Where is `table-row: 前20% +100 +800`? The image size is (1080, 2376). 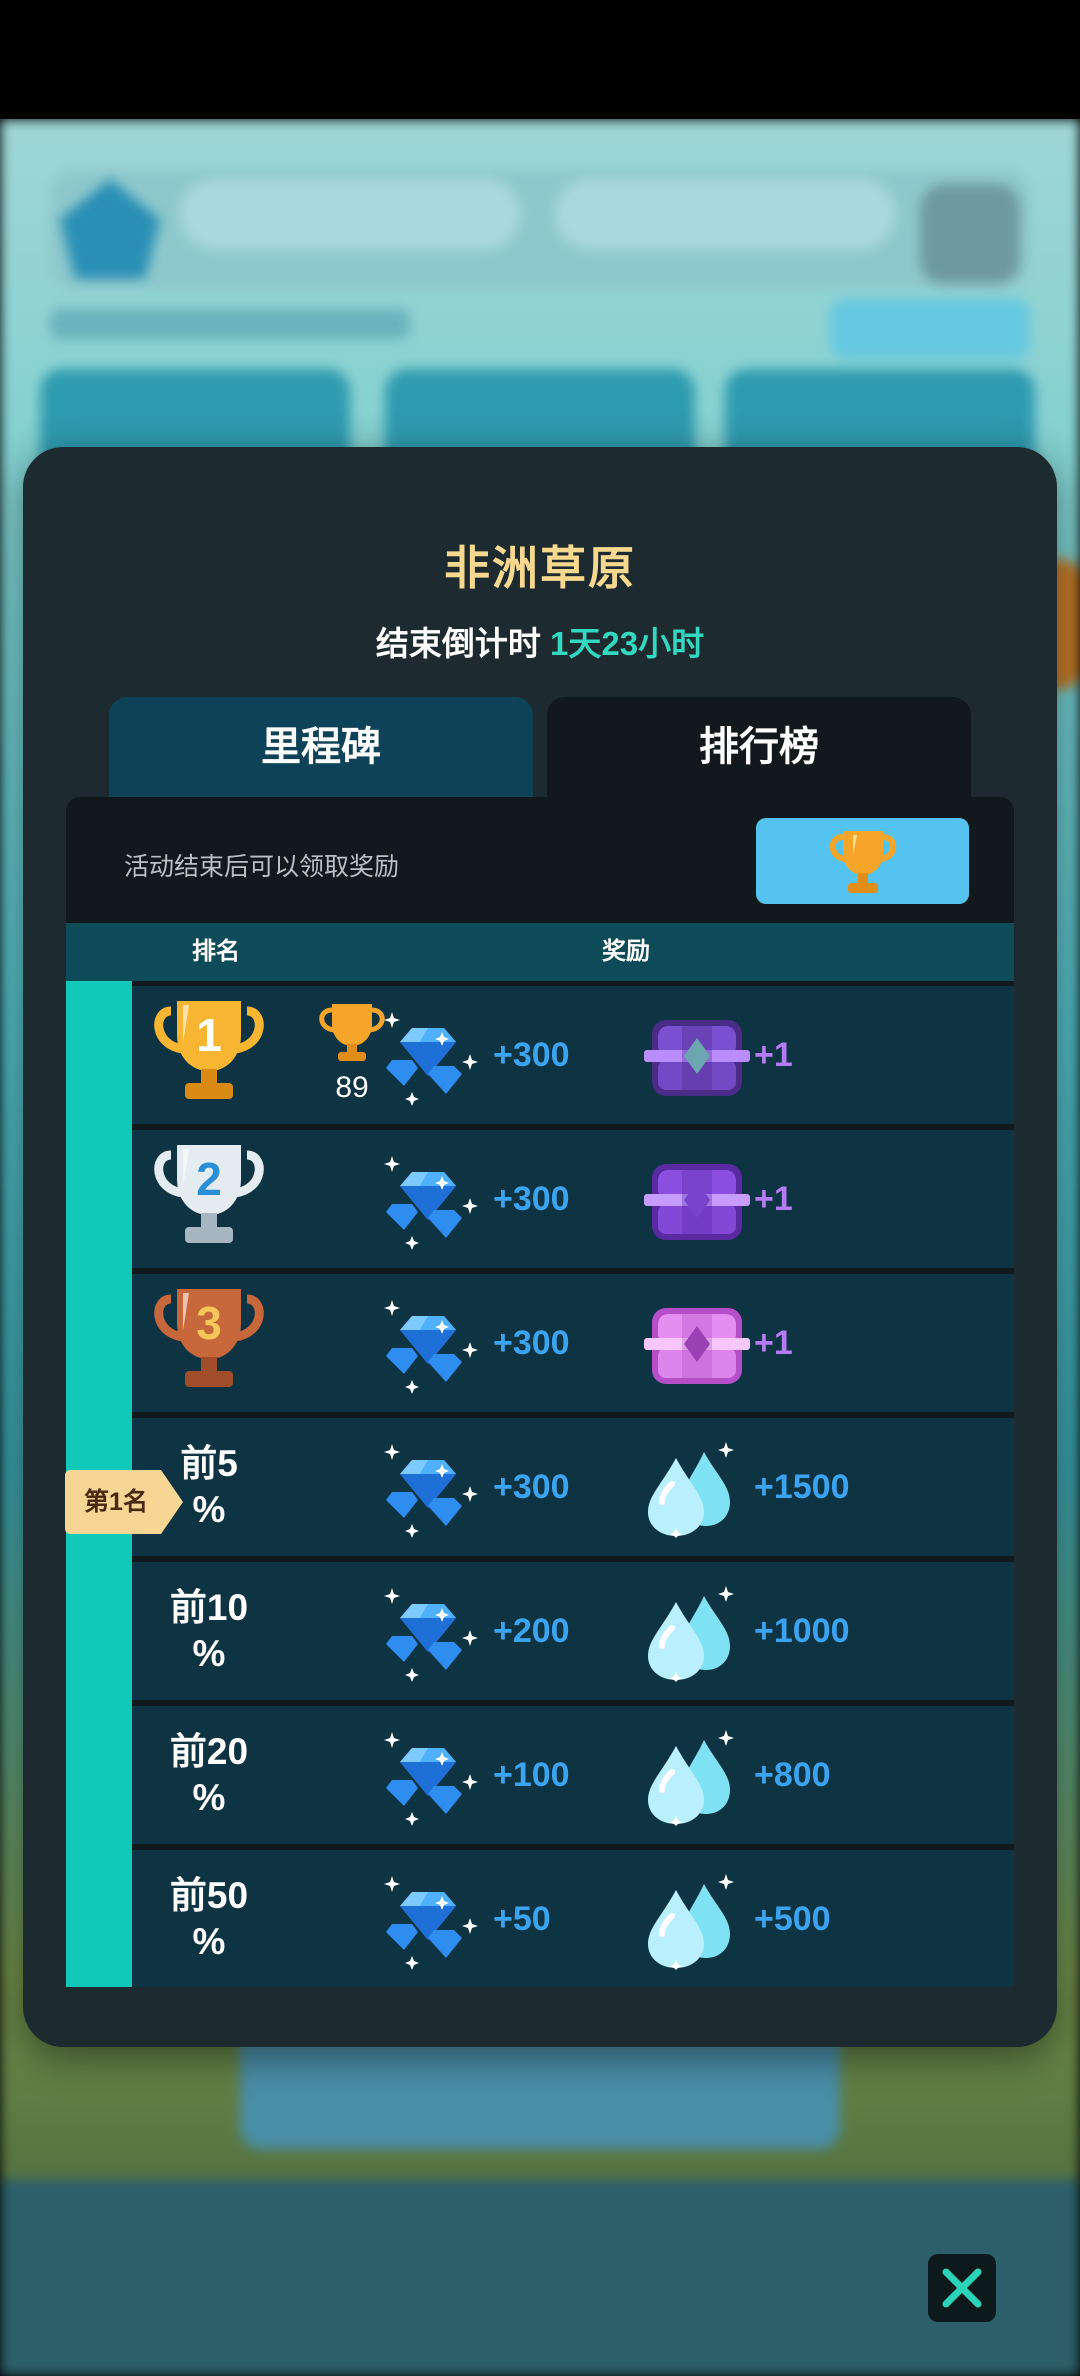 table-row: 前20% +100 +800 is located at coordinates (573, 1775).